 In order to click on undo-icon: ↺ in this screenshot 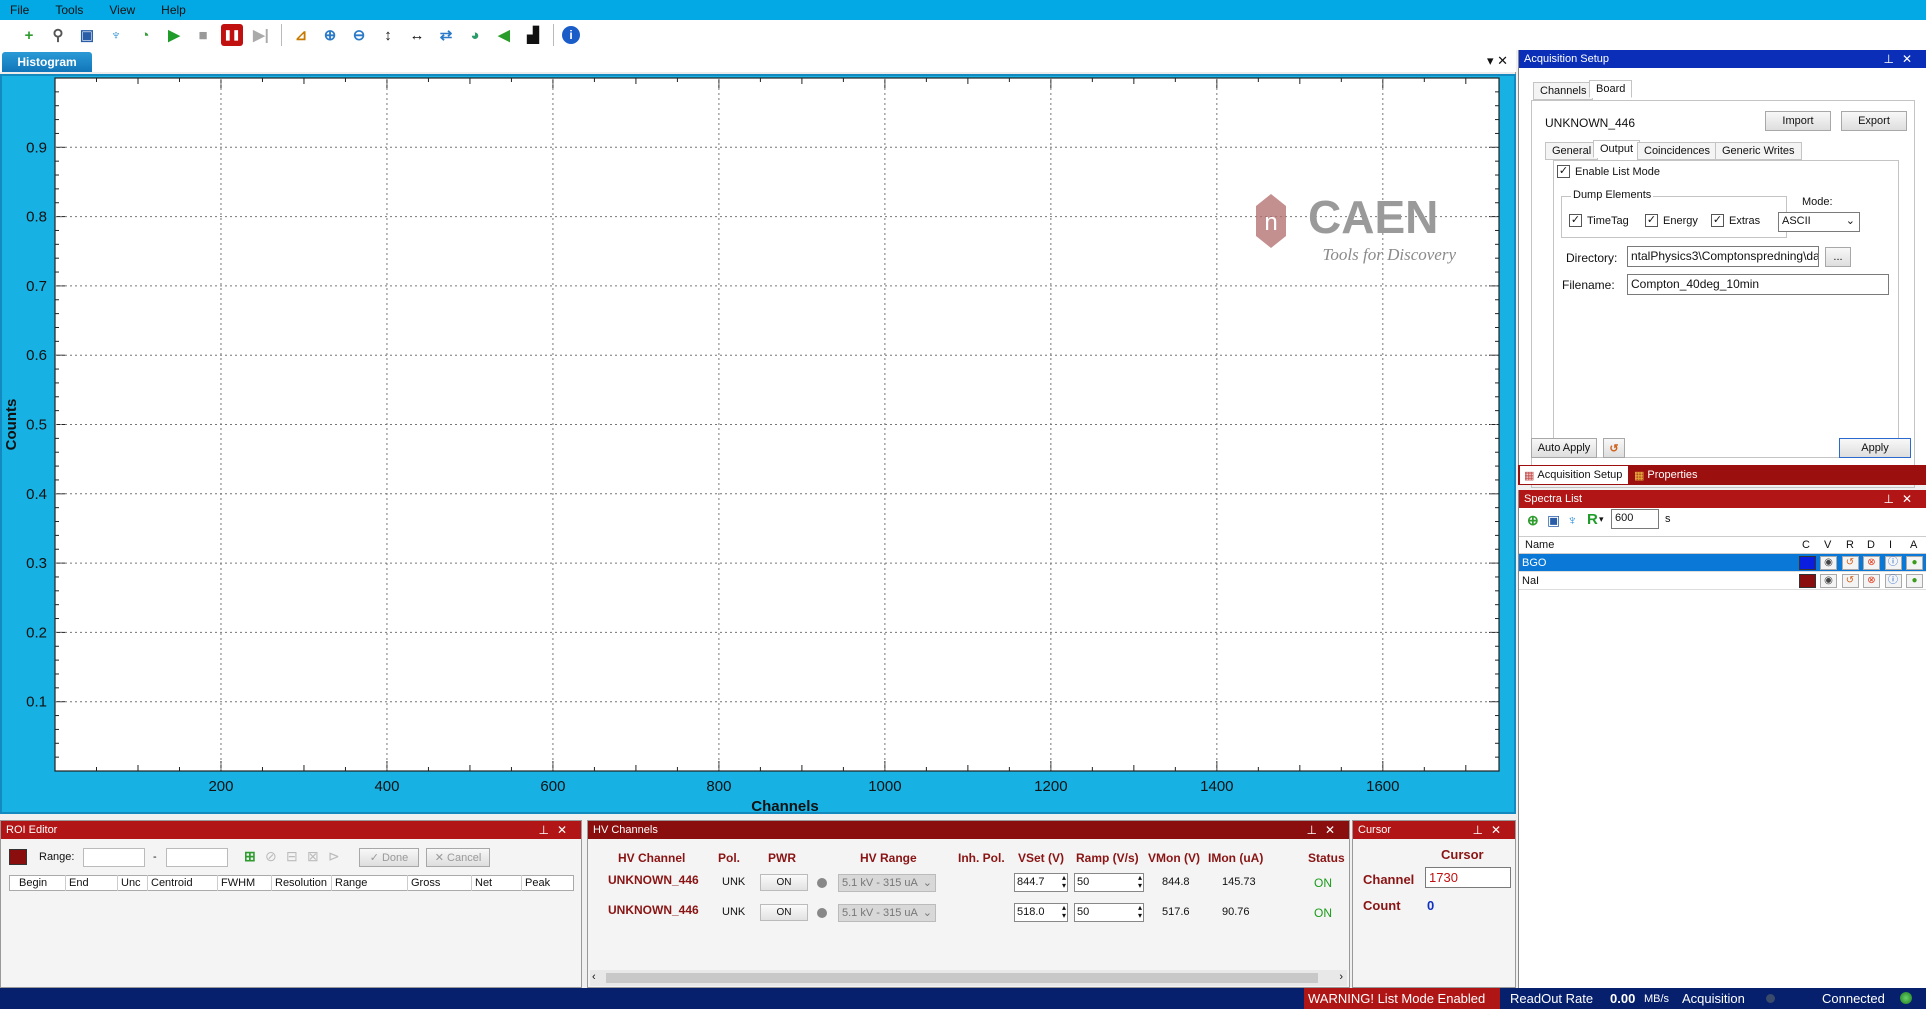, I will do `click(1614, 448)`.